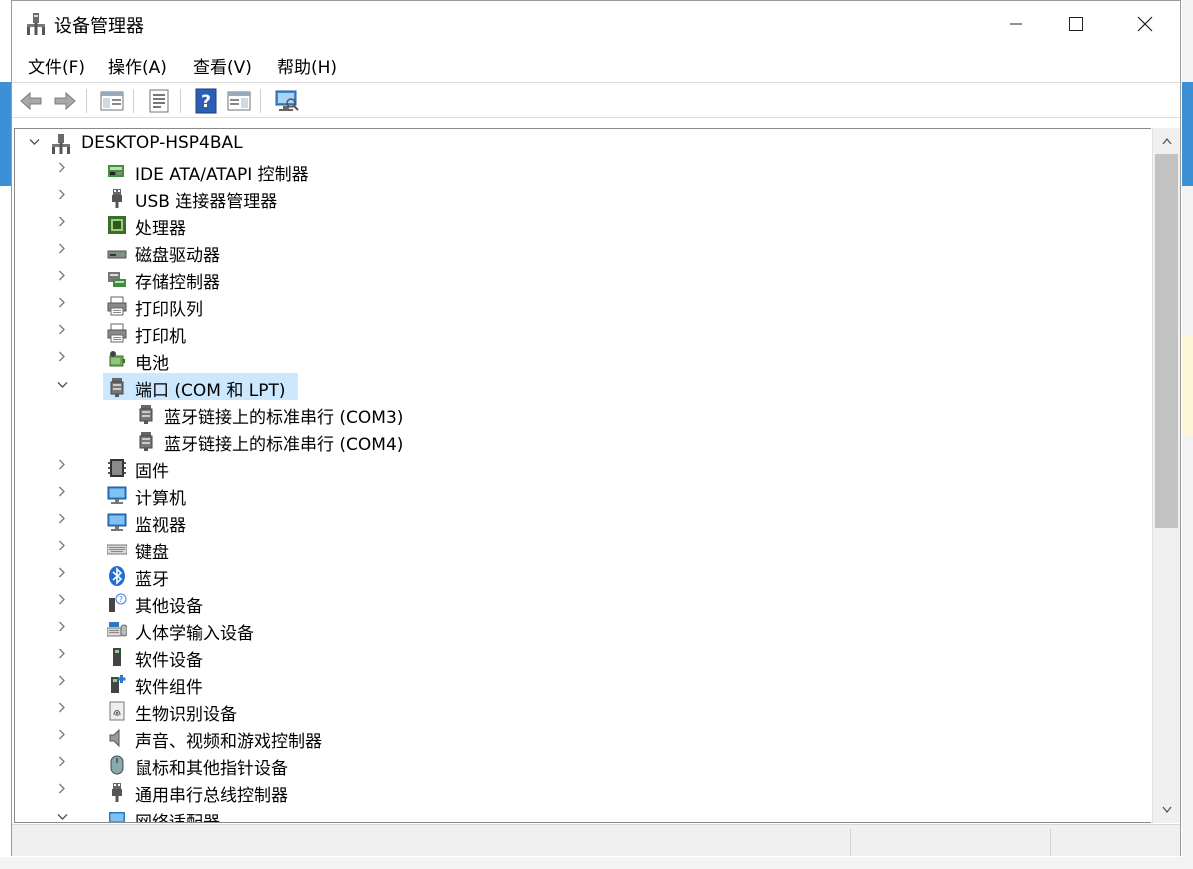 The height and width of the screenshot is (869, 1193). Describe the element at coordinates (583, 414) in the screenshot. I see `tree-child-item: 蓝牙链接上的标准串行 (COM3)` at that location.